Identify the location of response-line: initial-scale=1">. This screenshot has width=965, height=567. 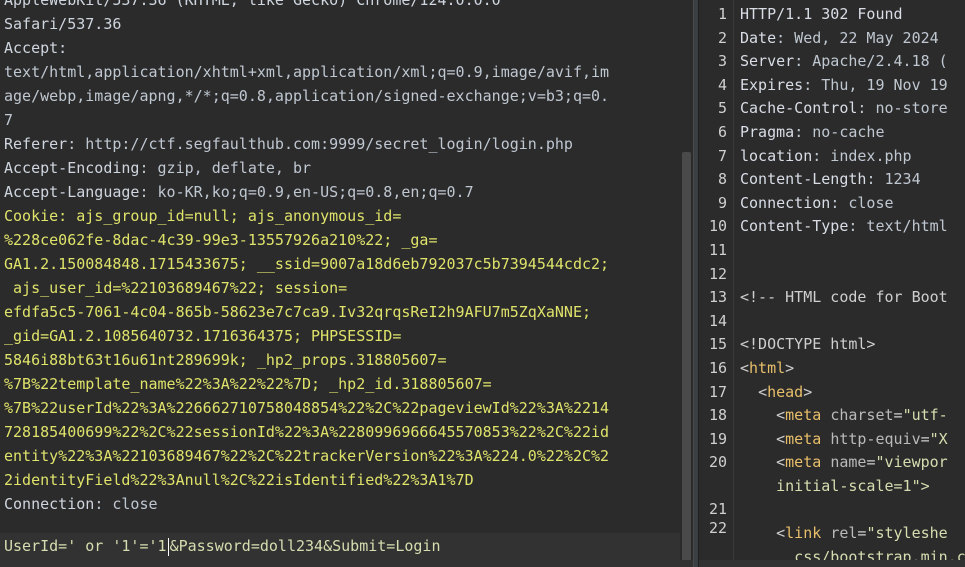
(852, 487).